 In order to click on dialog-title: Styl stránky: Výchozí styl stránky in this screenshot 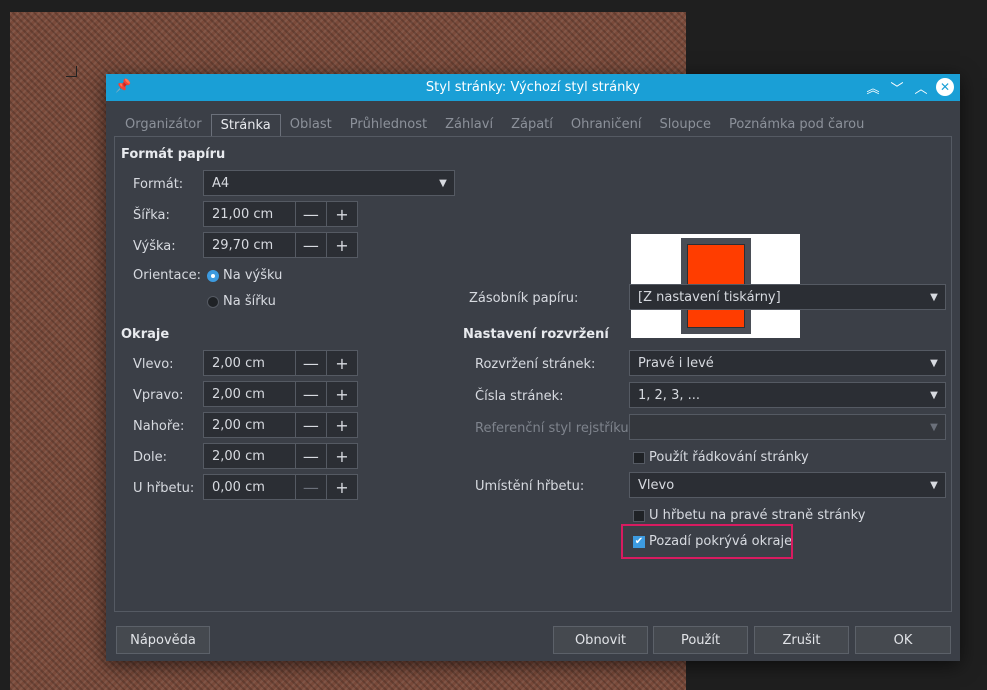, I will do `click(533, 87)`.